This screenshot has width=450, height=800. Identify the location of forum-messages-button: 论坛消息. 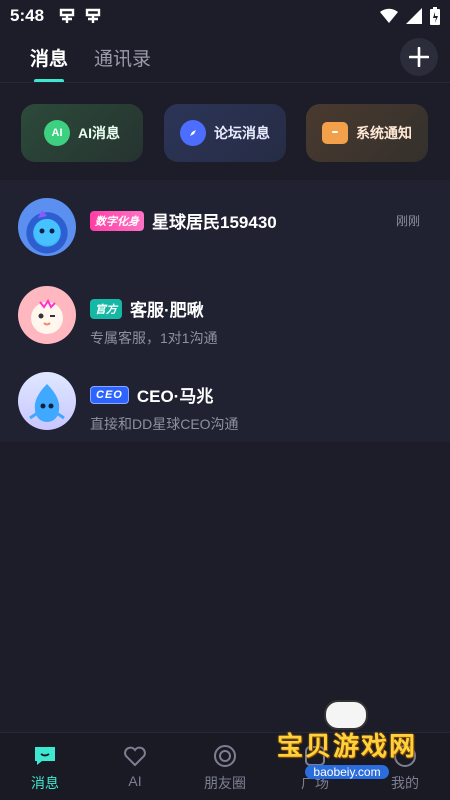
(225, 133).